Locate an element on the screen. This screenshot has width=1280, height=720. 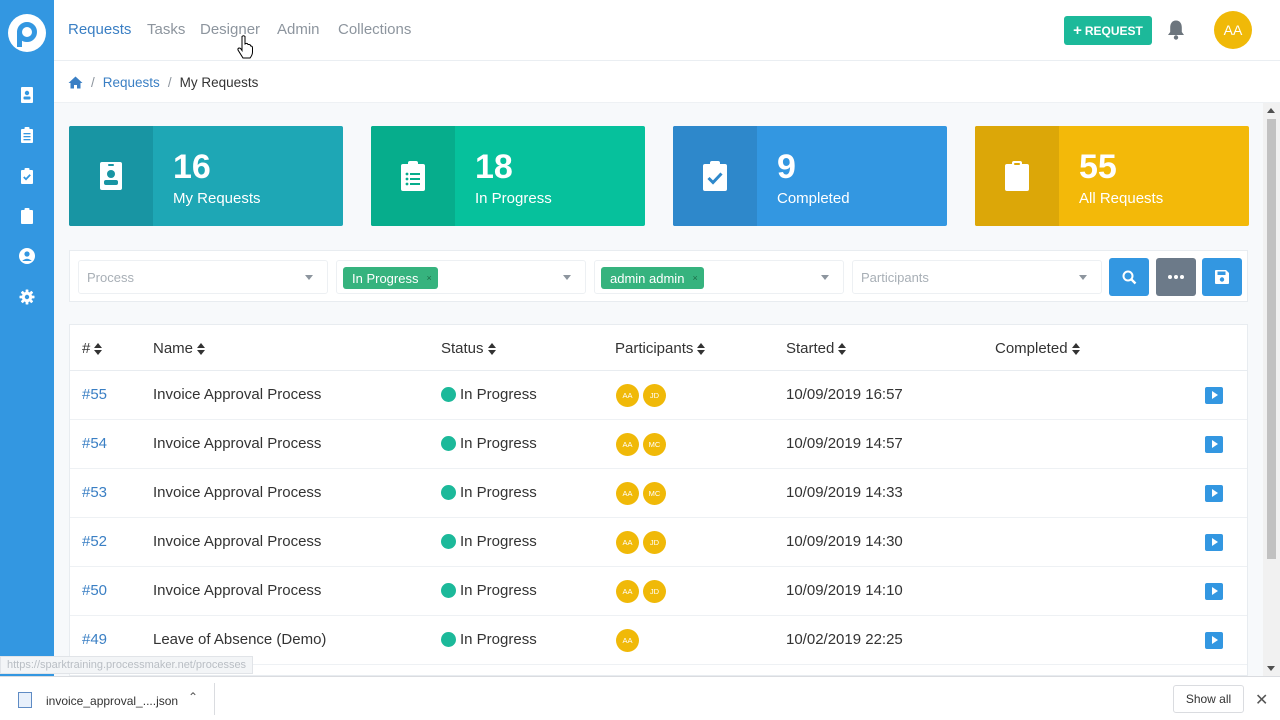
column-header-name: Name is located at coordinates (179, 348).